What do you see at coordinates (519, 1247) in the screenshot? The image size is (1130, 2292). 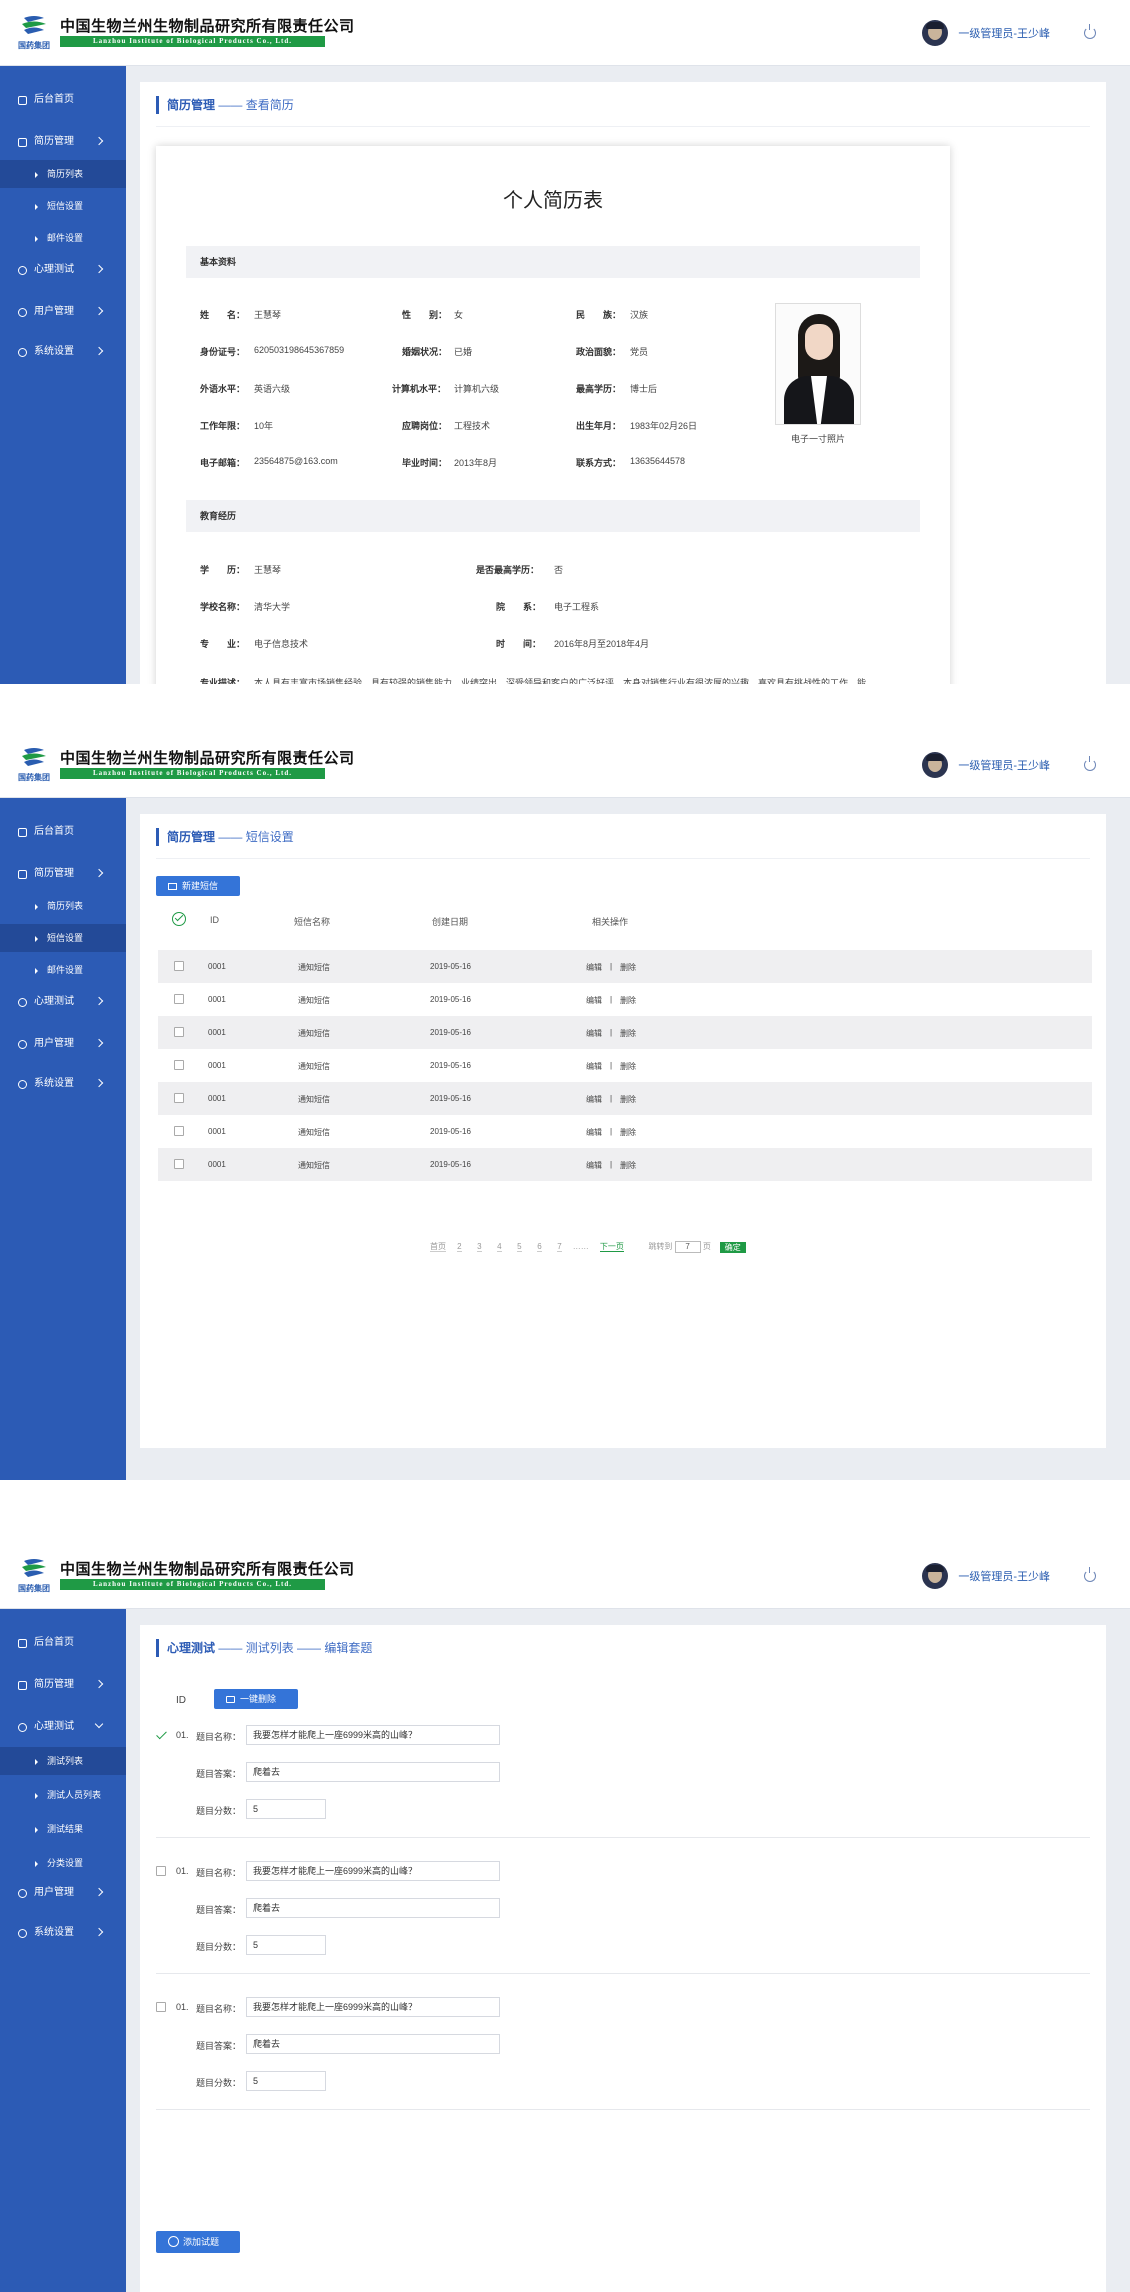 I see `page-link: 5` at bounding box center [519, 1247].